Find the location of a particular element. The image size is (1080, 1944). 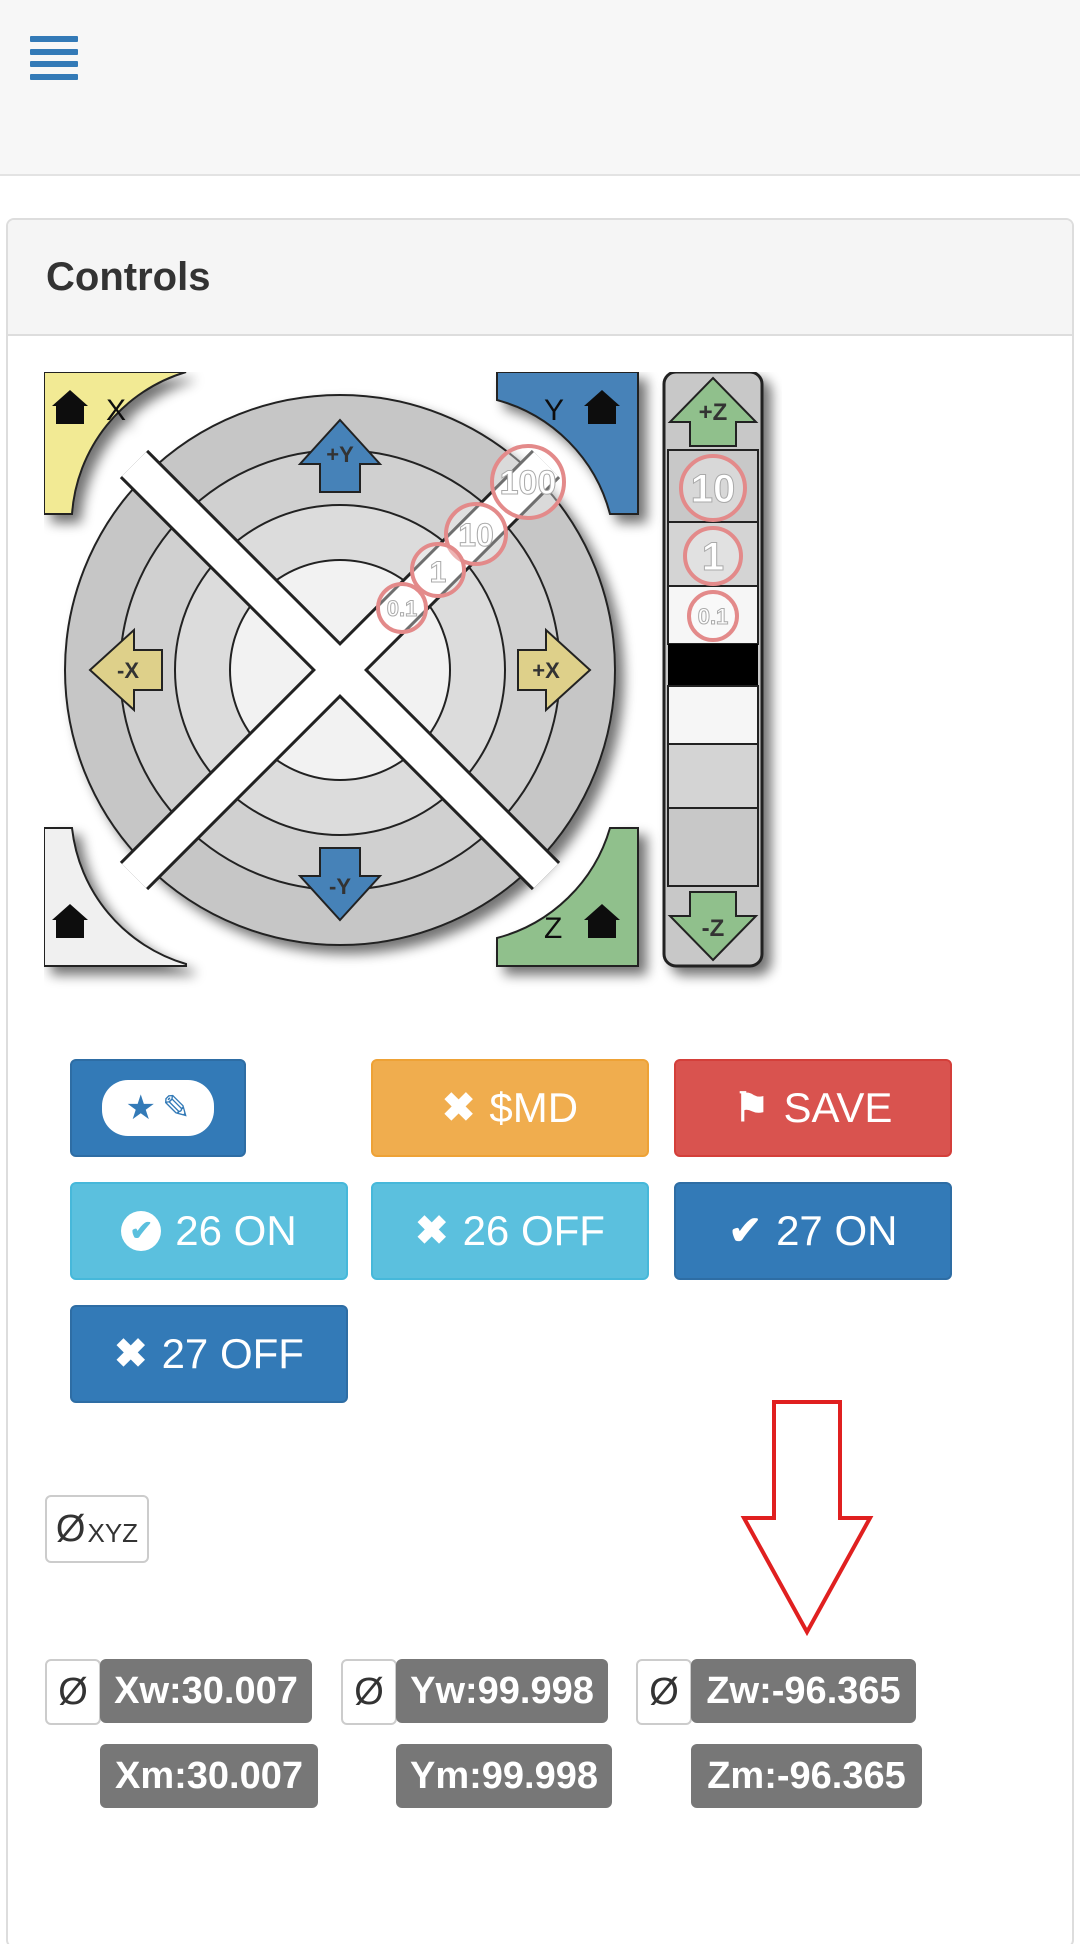

plus-y-label: +Y is located at coordinates (340, 454).